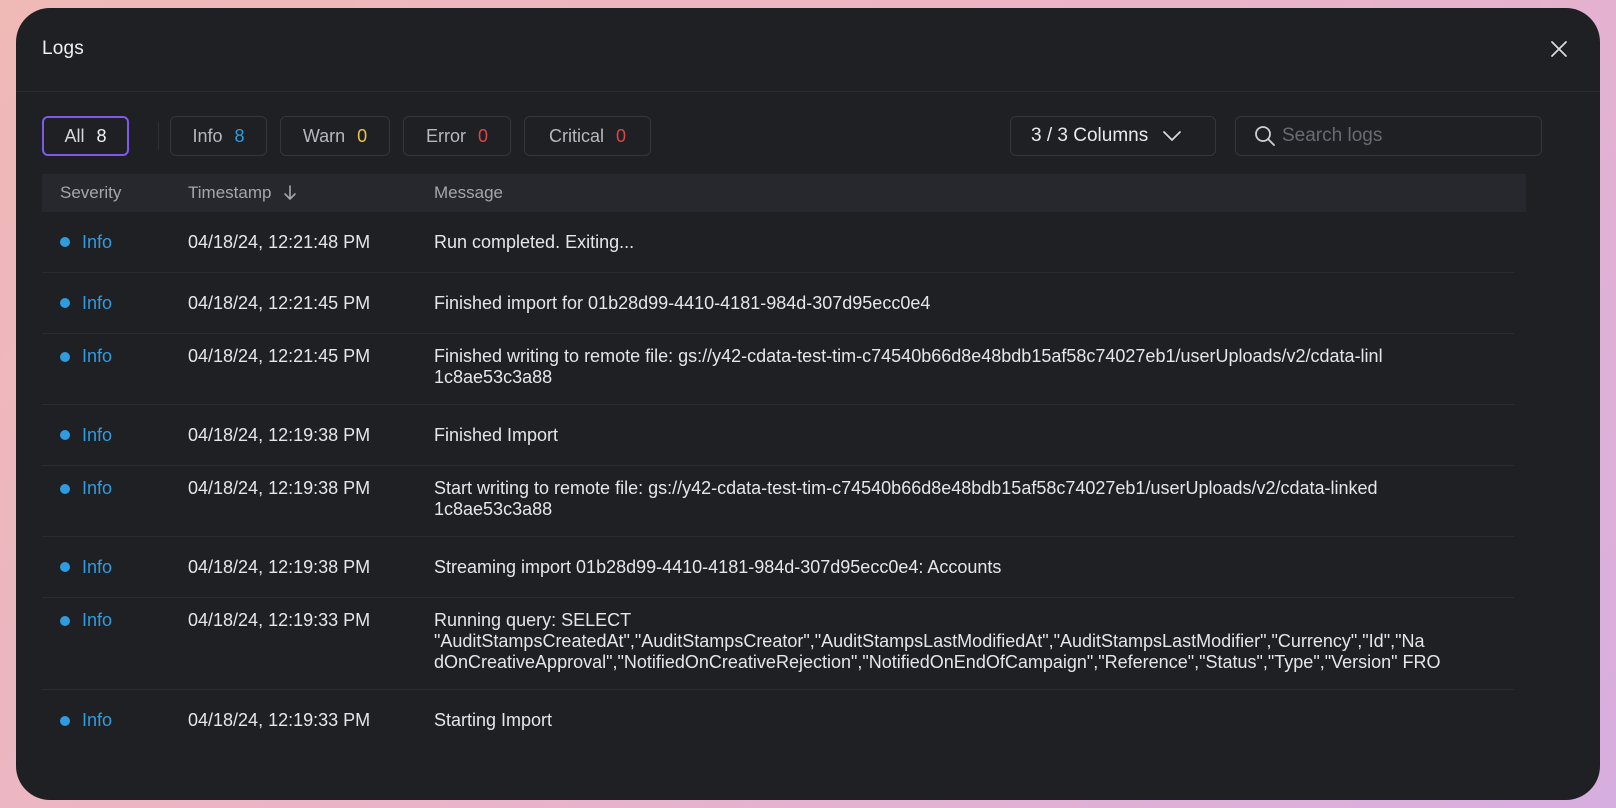 The height and width of the screenshot is (808, 1616). What do you see at coordinates (445, 135) in the screenshot?
I see `filter-label: Error` at bounding box center [445, 135].